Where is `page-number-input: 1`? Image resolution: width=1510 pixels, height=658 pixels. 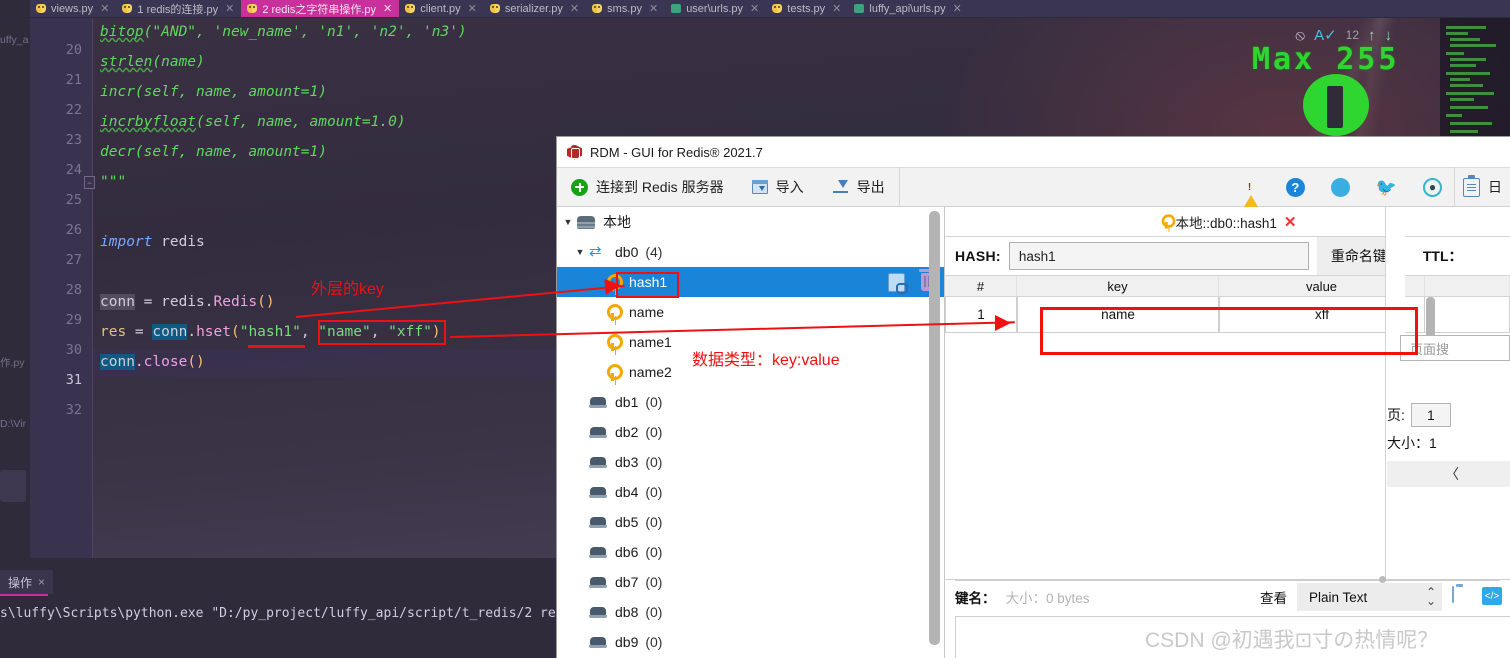
page-number-input: 1 is located at coordinates (1430, 415).